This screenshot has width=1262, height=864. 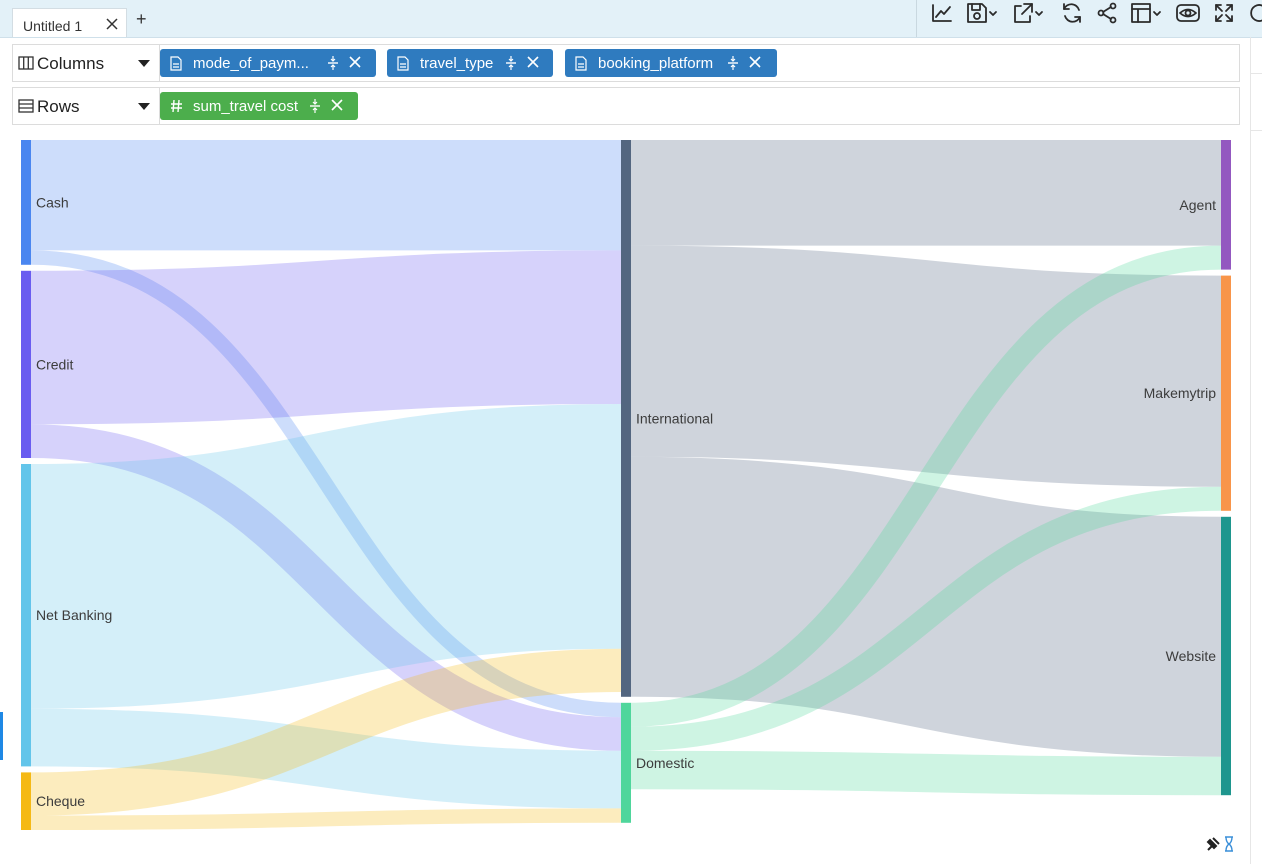 I want to click on columns-shelf-title: Columns, so click(x=71, y=63).